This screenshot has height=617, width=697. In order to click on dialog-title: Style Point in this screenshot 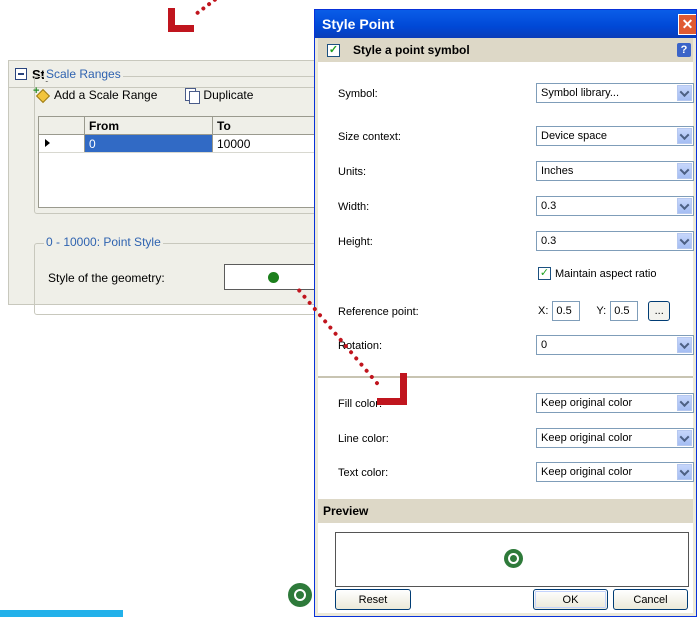, I will do `click(358, 24)`.